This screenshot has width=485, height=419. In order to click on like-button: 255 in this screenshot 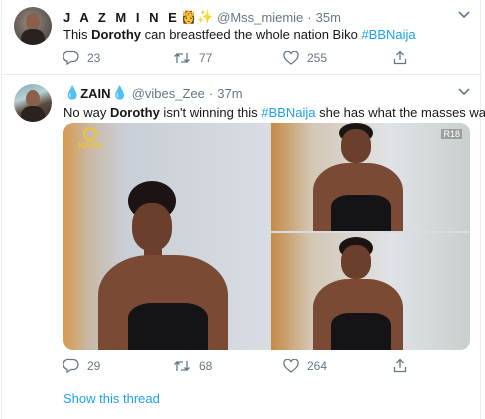, I will do `click(338, 57)`.